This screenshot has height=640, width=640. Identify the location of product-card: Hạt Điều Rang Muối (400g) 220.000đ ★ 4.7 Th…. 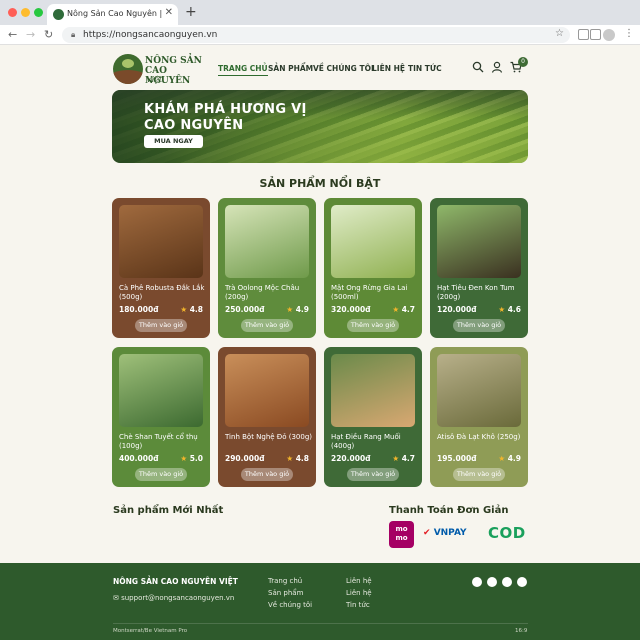
(373, 417).